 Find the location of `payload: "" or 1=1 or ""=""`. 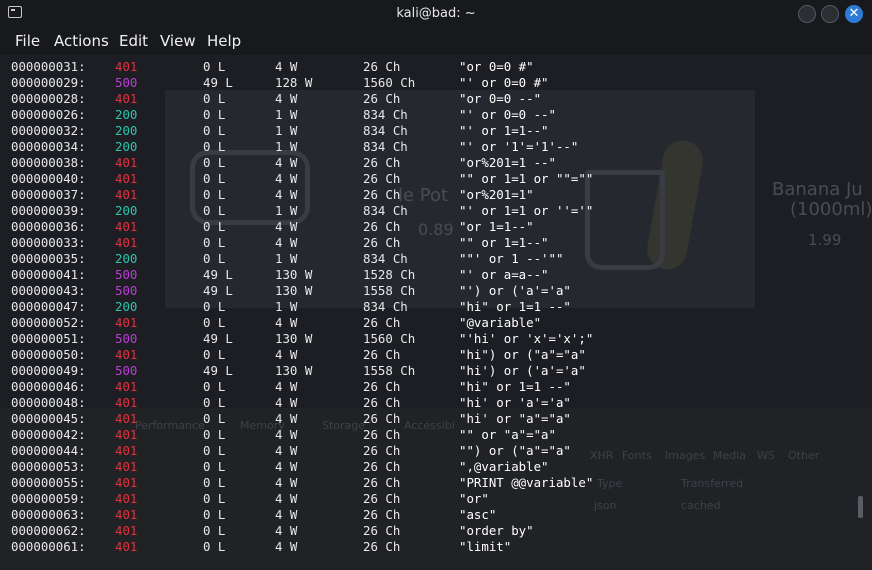

payload: "" or 1=1 or ""="" is located at coordinates (526, 178).